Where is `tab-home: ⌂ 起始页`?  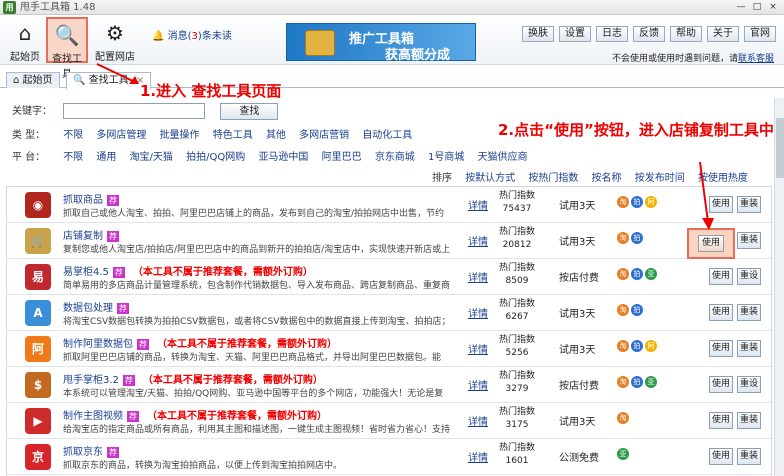 tab-home: ⌂ 起始页 is located at coordinates (33, 80).